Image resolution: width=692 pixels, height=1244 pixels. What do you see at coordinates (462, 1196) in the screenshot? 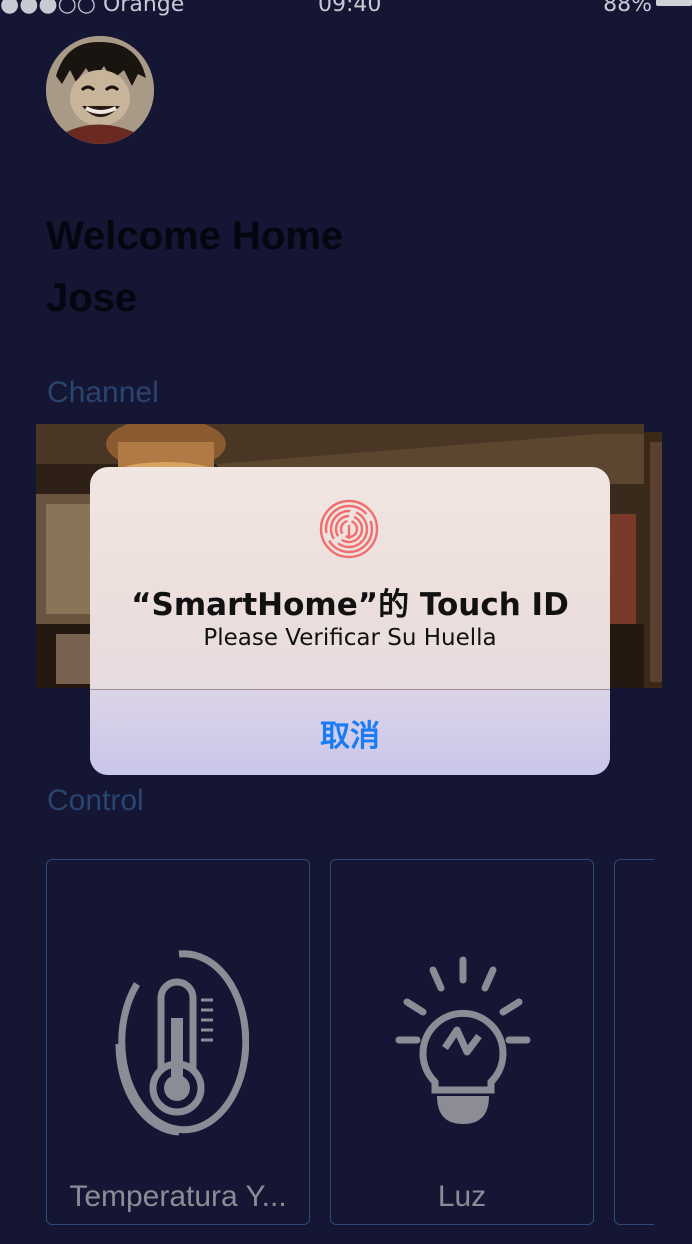
I see `control-card-label: Luz` at bounding box center [462, 1196].